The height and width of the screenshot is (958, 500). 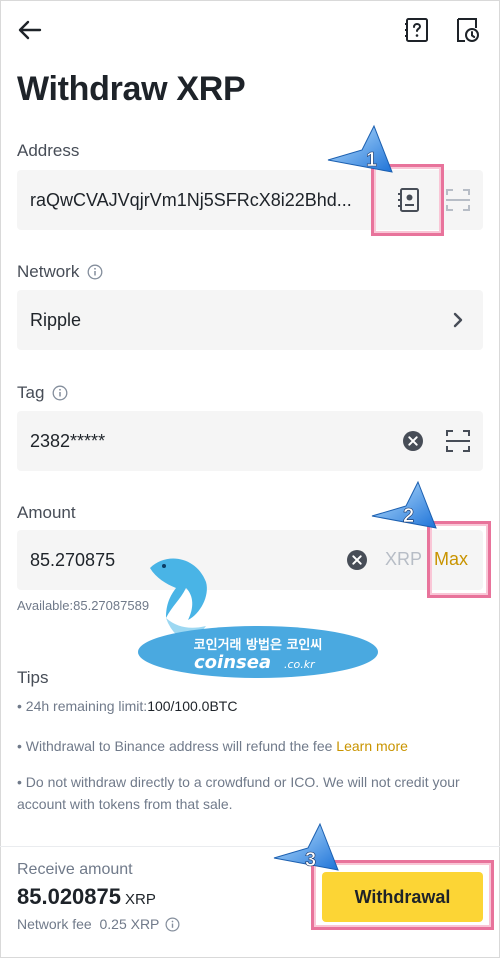 What do you see at coordinates (458, 441) in the screenshot?
I see `tag-scan-icon` at bounding box center [458, 441].